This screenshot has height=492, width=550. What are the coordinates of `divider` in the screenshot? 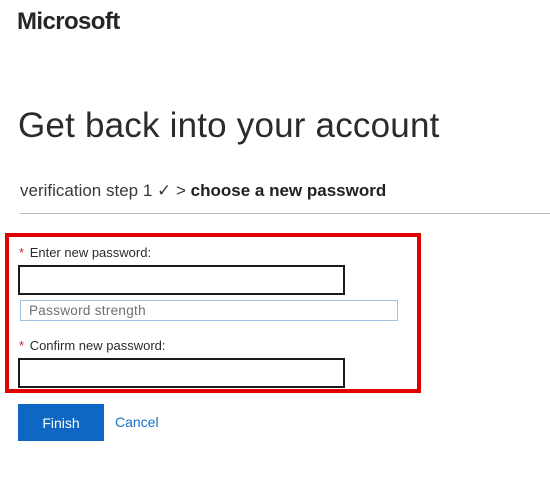 It's located at (285, 213).